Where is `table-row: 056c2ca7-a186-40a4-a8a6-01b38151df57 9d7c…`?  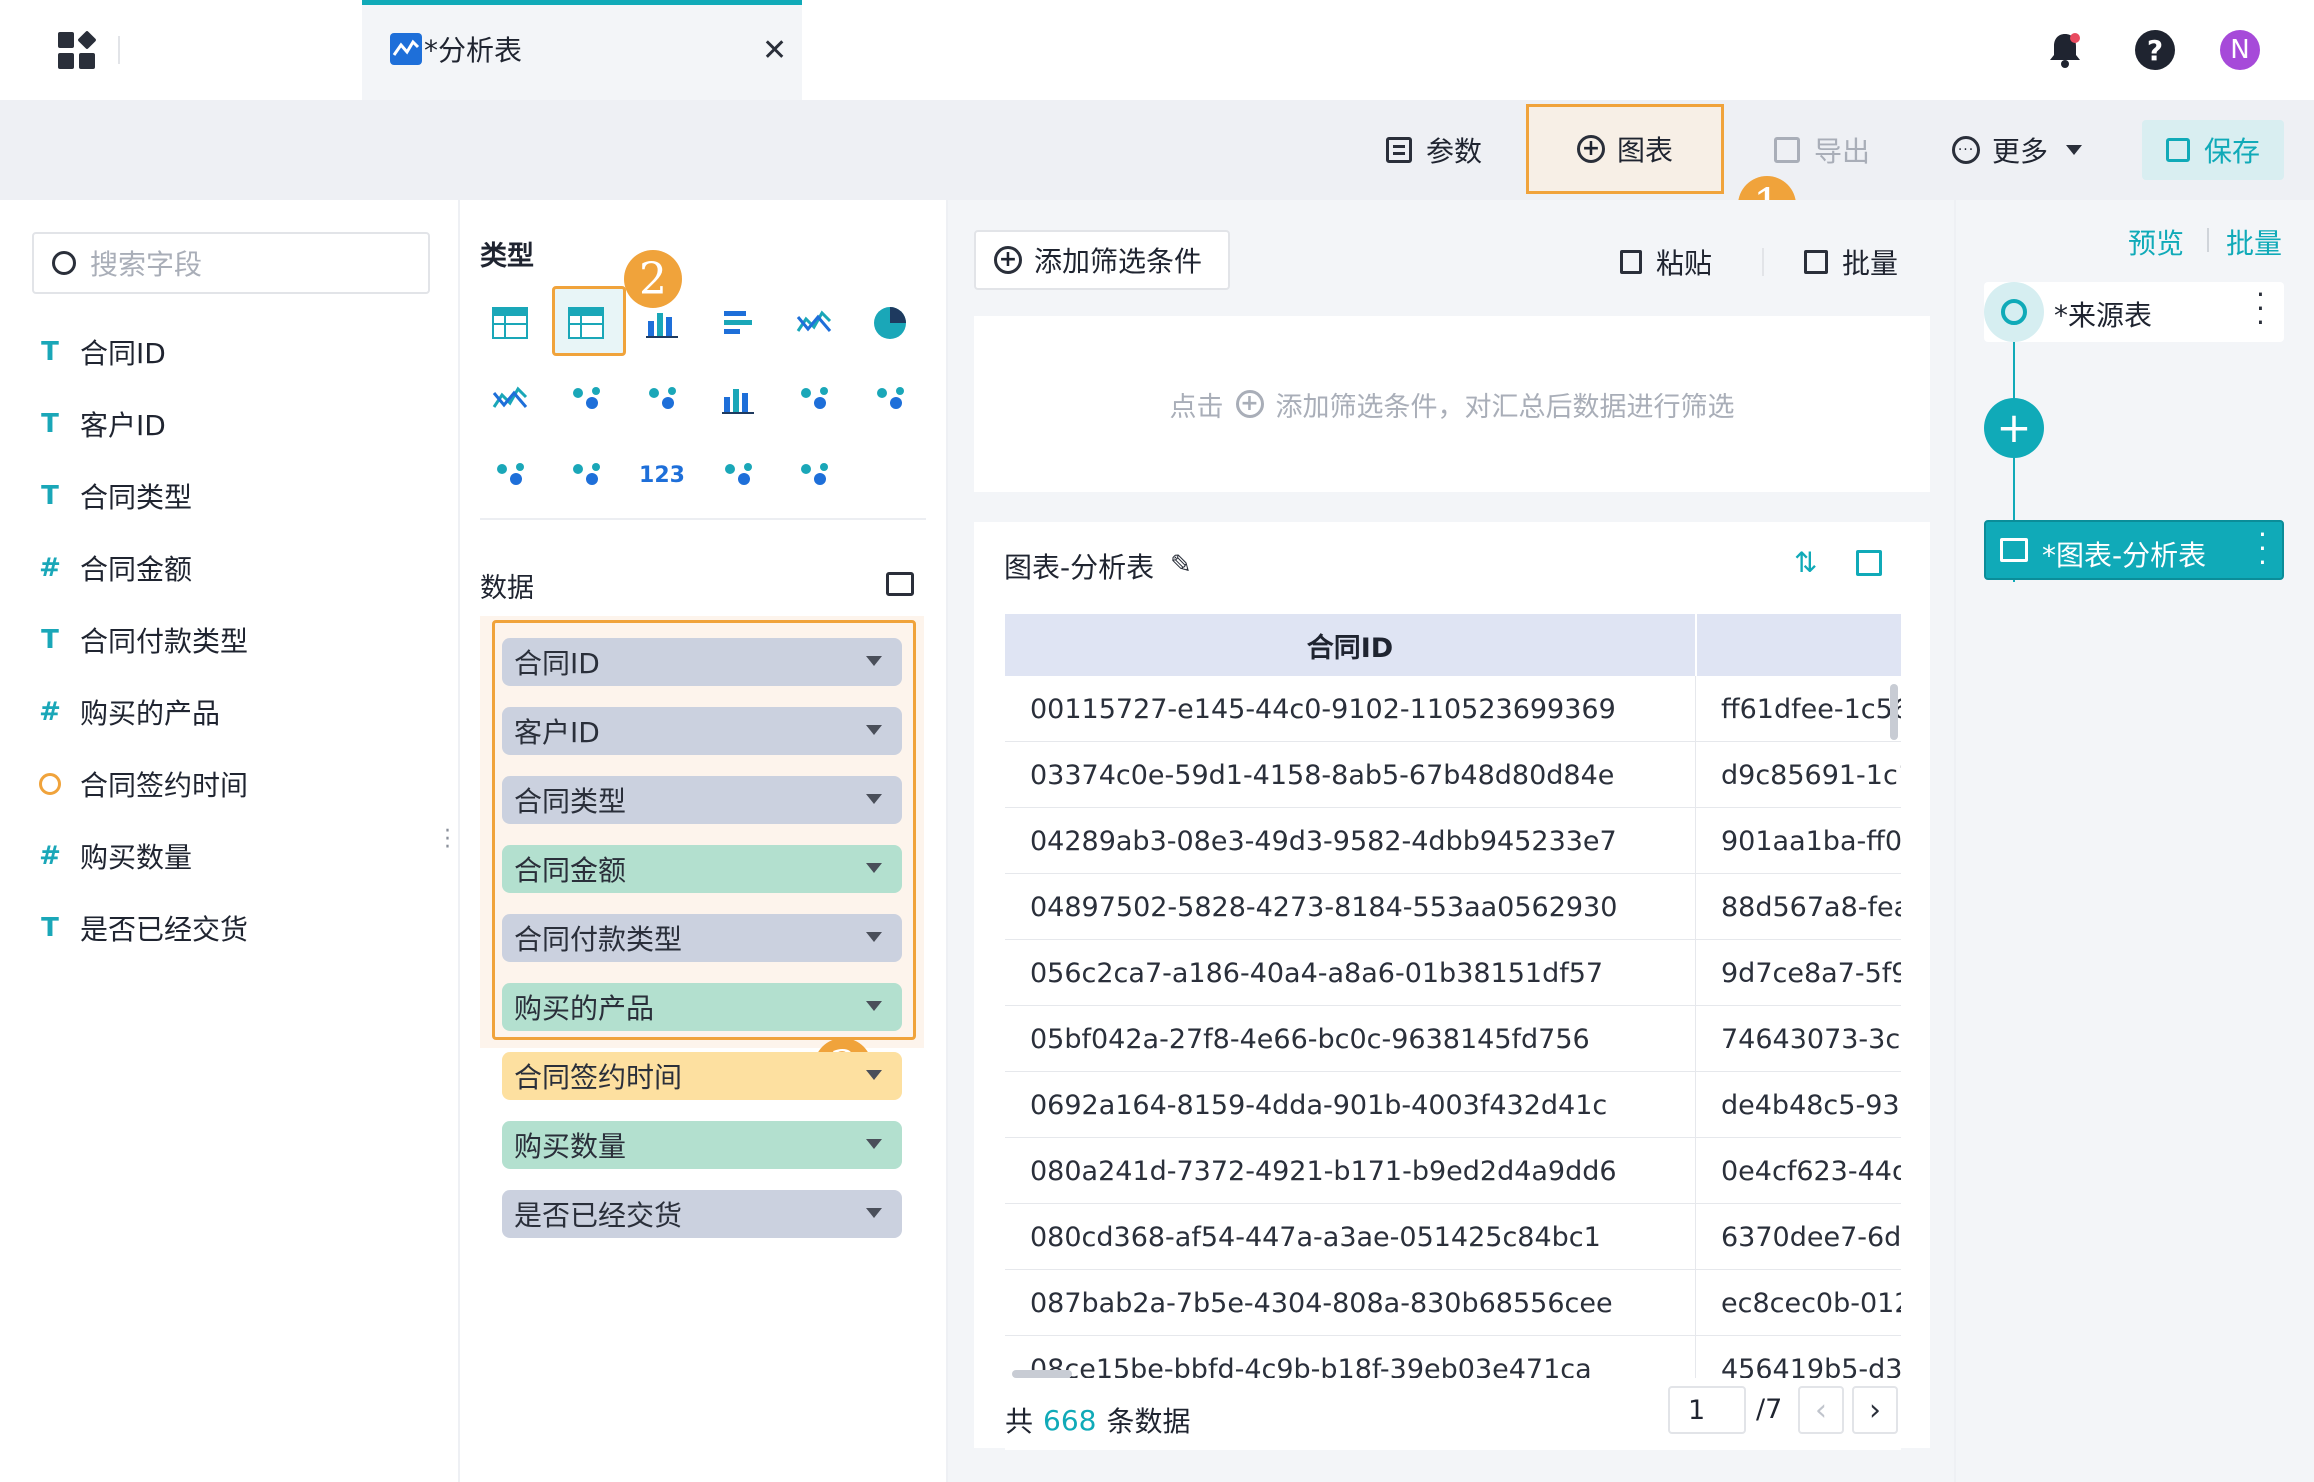 table-row: 056c2ca7-a186-40a4-a8a6-01b38151df57 9d7c… is located at coordinates (1453, 973).